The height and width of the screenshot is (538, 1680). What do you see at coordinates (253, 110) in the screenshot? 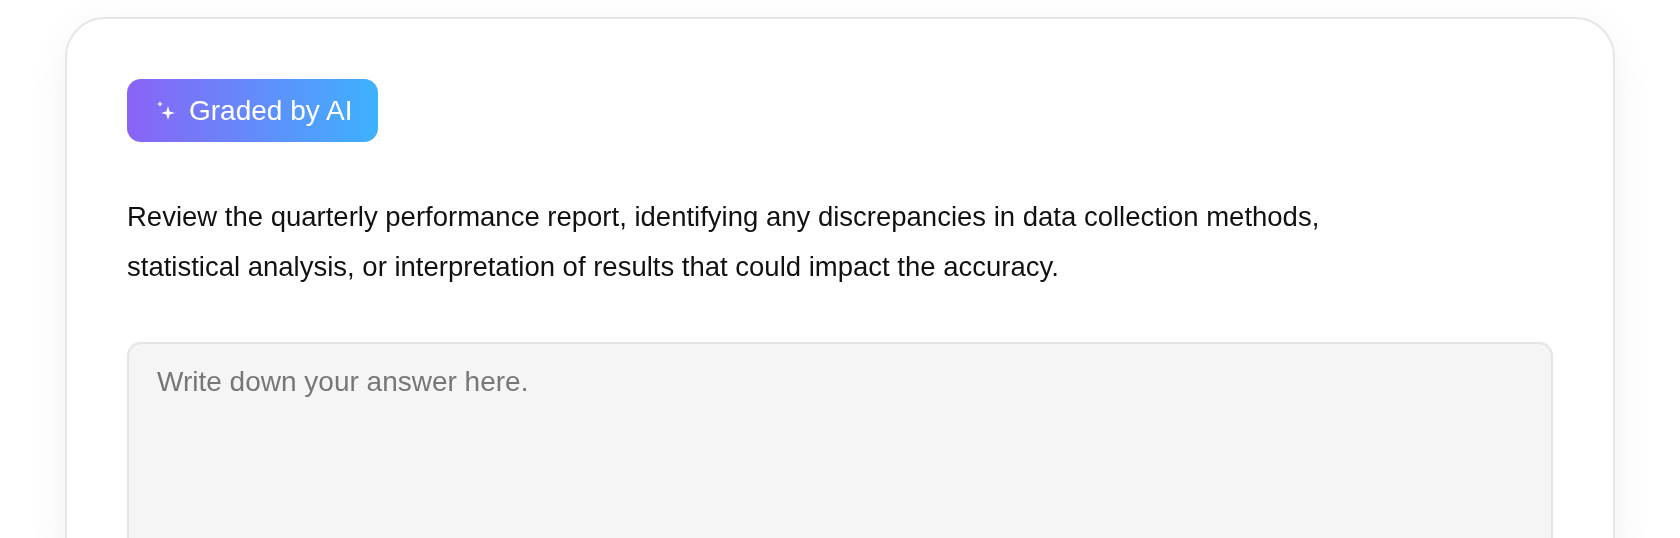
I see `graded-badge: Graded by AI` at bounding box center [253, 110].